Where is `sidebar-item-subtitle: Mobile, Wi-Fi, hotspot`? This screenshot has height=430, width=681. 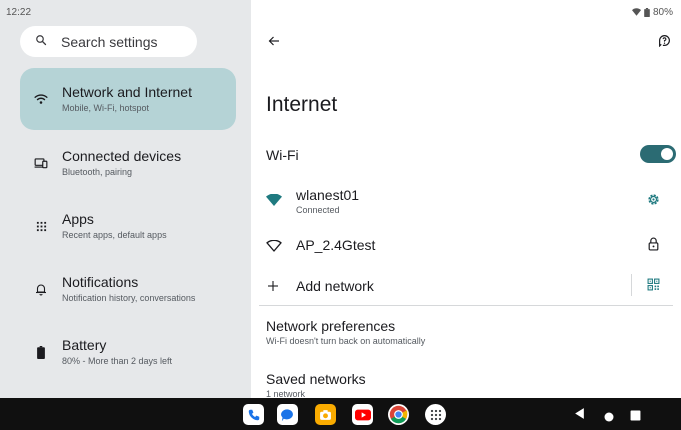 sidebar-item-subtitle: Mobile, Wi-Fi, hotspot is located at coordinates (106, 108).